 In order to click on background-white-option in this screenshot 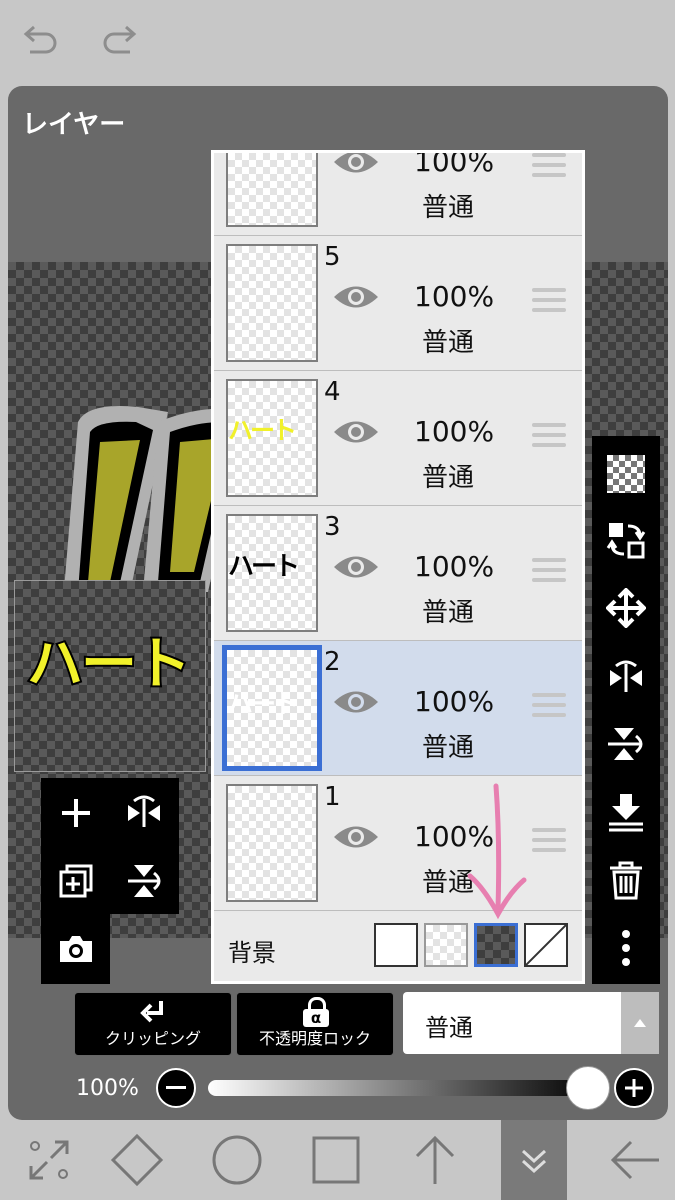, I will do `click(396, 945)`.